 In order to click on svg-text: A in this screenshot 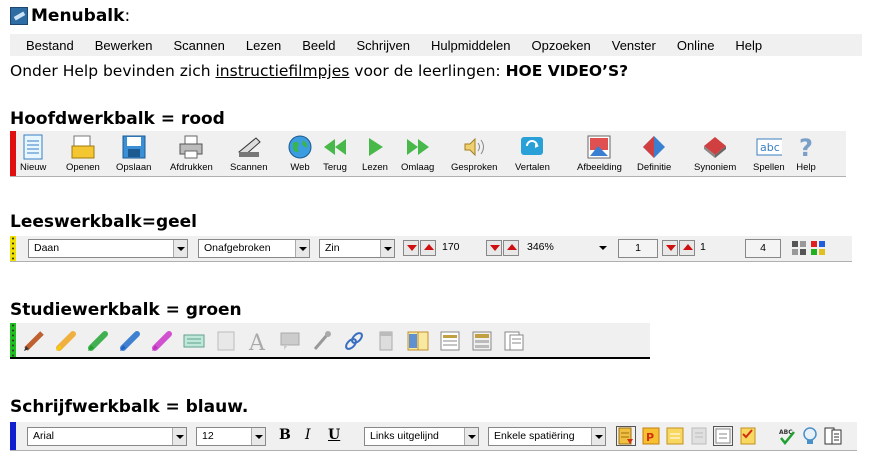, I will do `click(257, 342)`.